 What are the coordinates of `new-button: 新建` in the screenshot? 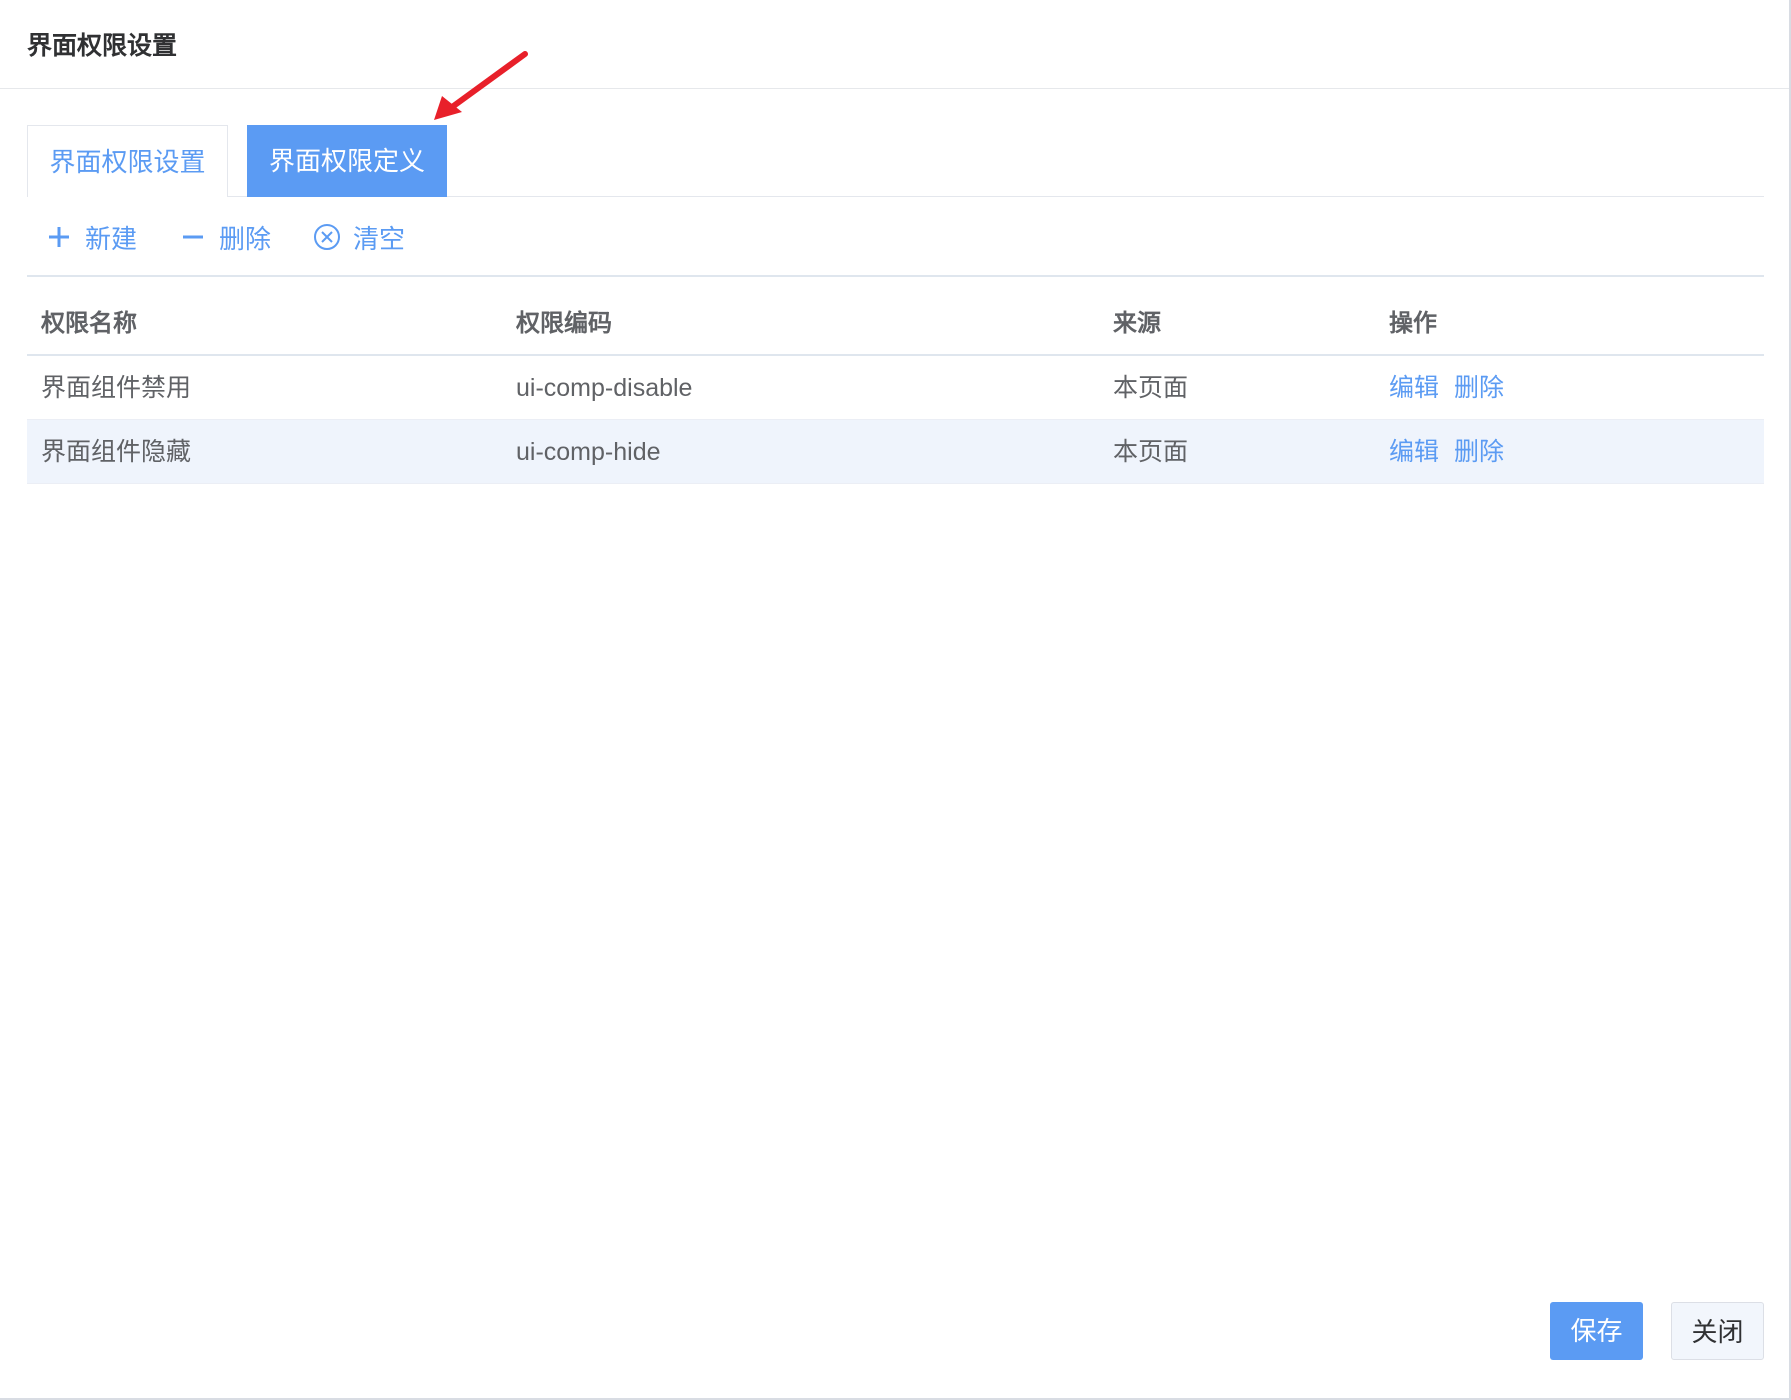 It's located at (91, 237).